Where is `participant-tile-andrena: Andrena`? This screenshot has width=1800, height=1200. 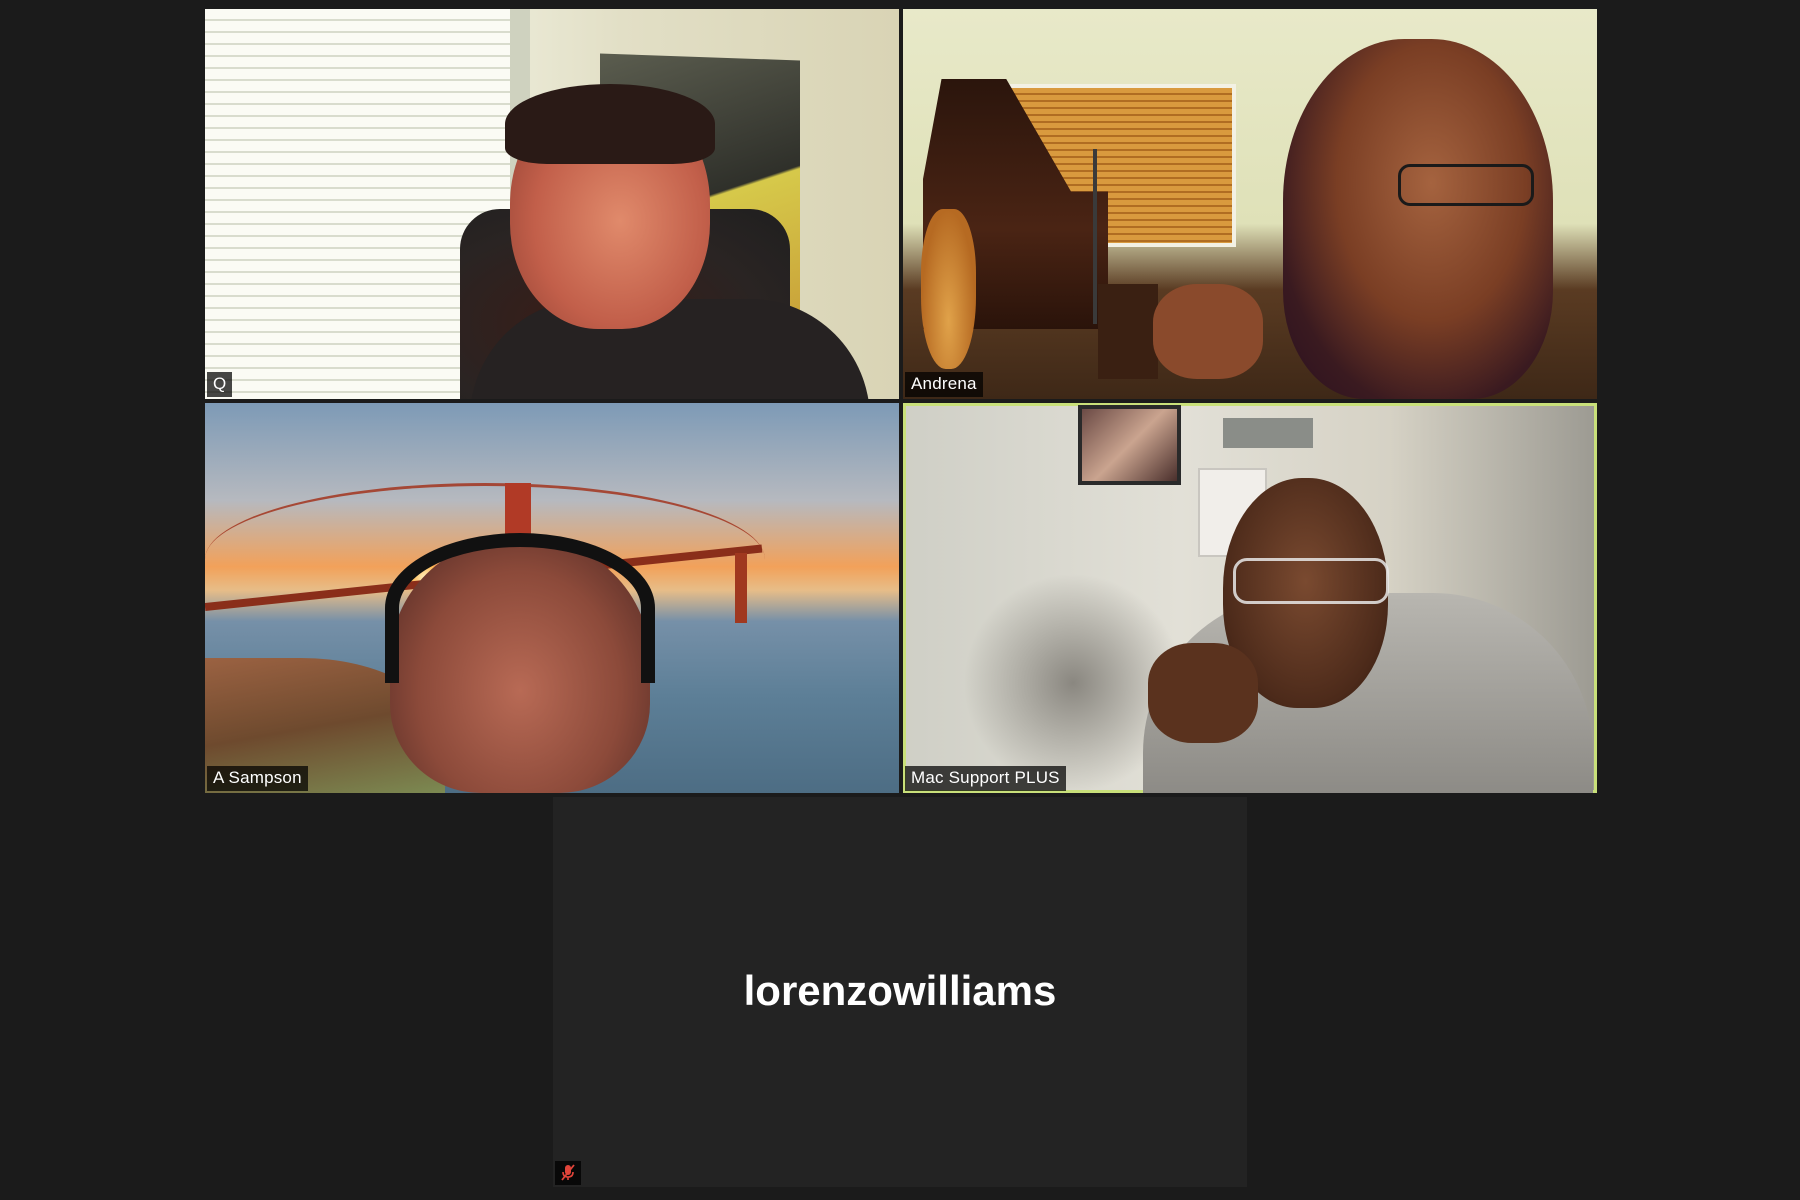
participant-tile-andrena: Andrena is located at coordinates (1250, 204).